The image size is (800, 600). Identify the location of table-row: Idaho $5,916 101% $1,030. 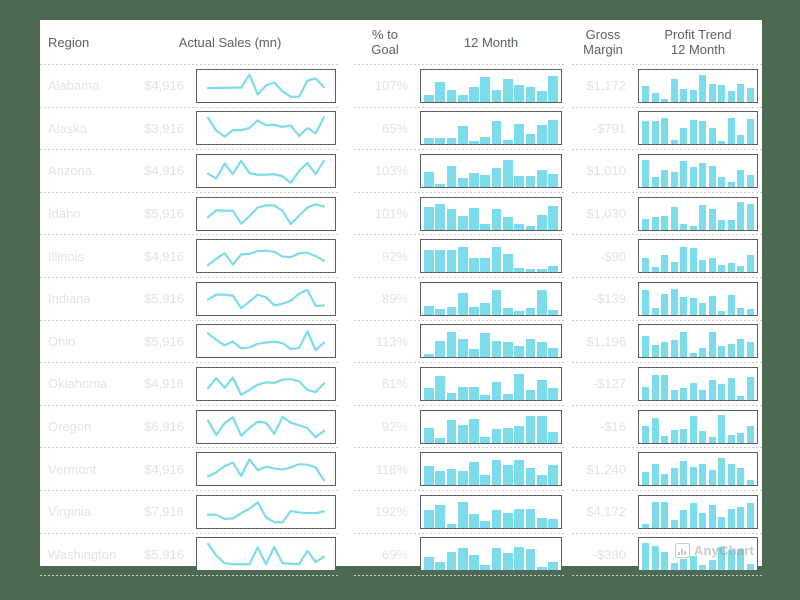
(401, 214).